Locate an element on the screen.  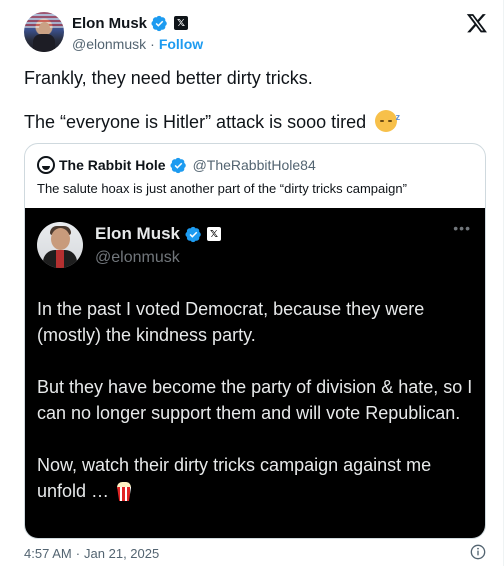
embedded-author-name: Elon Musk is located at coordinates (138, 233).